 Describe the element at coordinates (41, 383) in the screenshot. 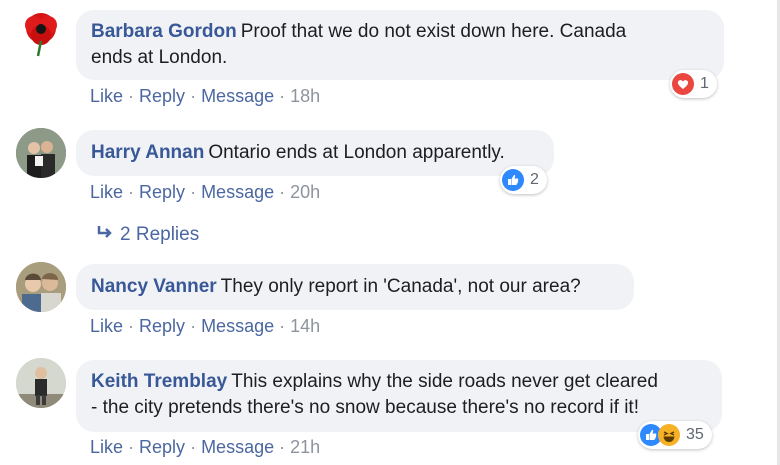

I see `person-photo-avatar` at that location.